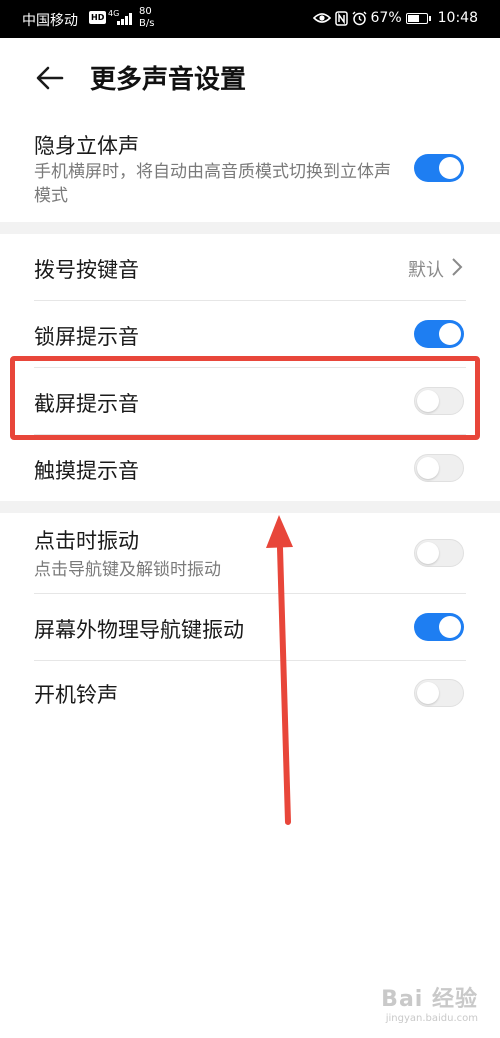 The width and height of the screenshot is (500, 1038). I want to click on carrier-name: 中国移动, so click(50, 21).